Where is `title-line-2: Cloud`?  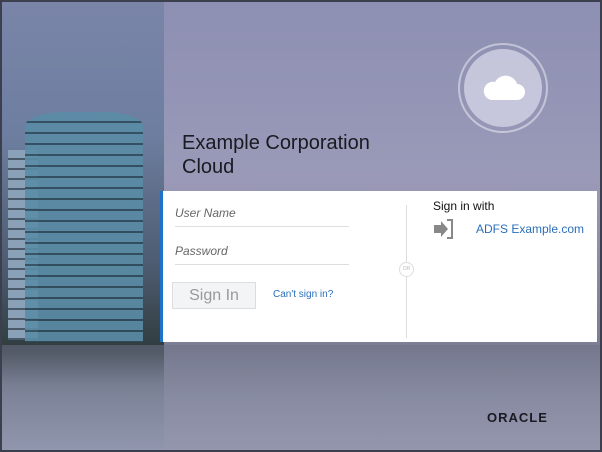 title-line-2: Cloud is located at coordinates (208, 167).